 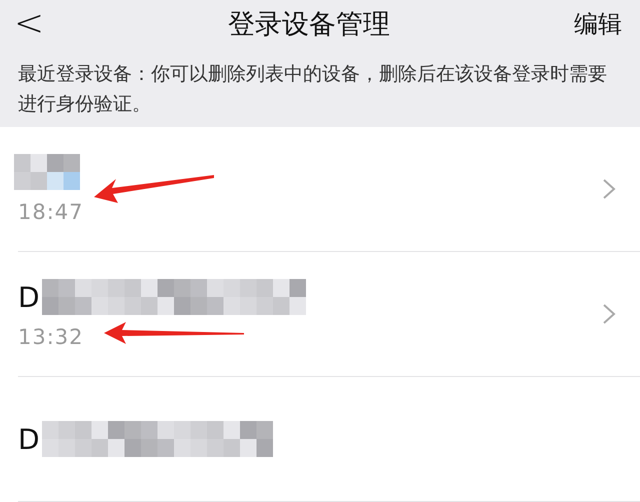 What do you see at coordinates (309, 25) in the screenshot?
I see `page-title: 登录设备管理` at bounding box center [309, 25].